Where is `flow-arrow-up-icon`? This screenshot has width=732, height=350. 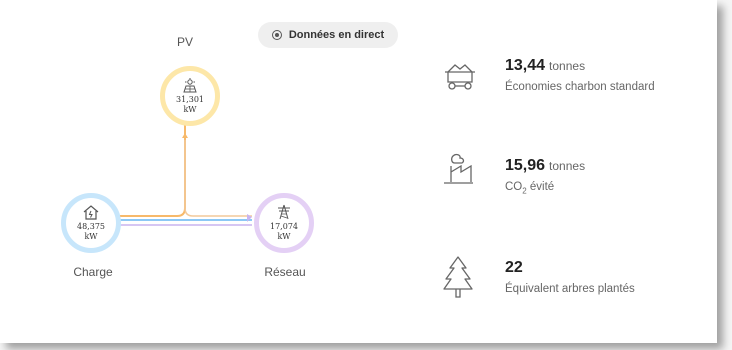
flow-arrow-up-icon is located at coordinates (185, 135).